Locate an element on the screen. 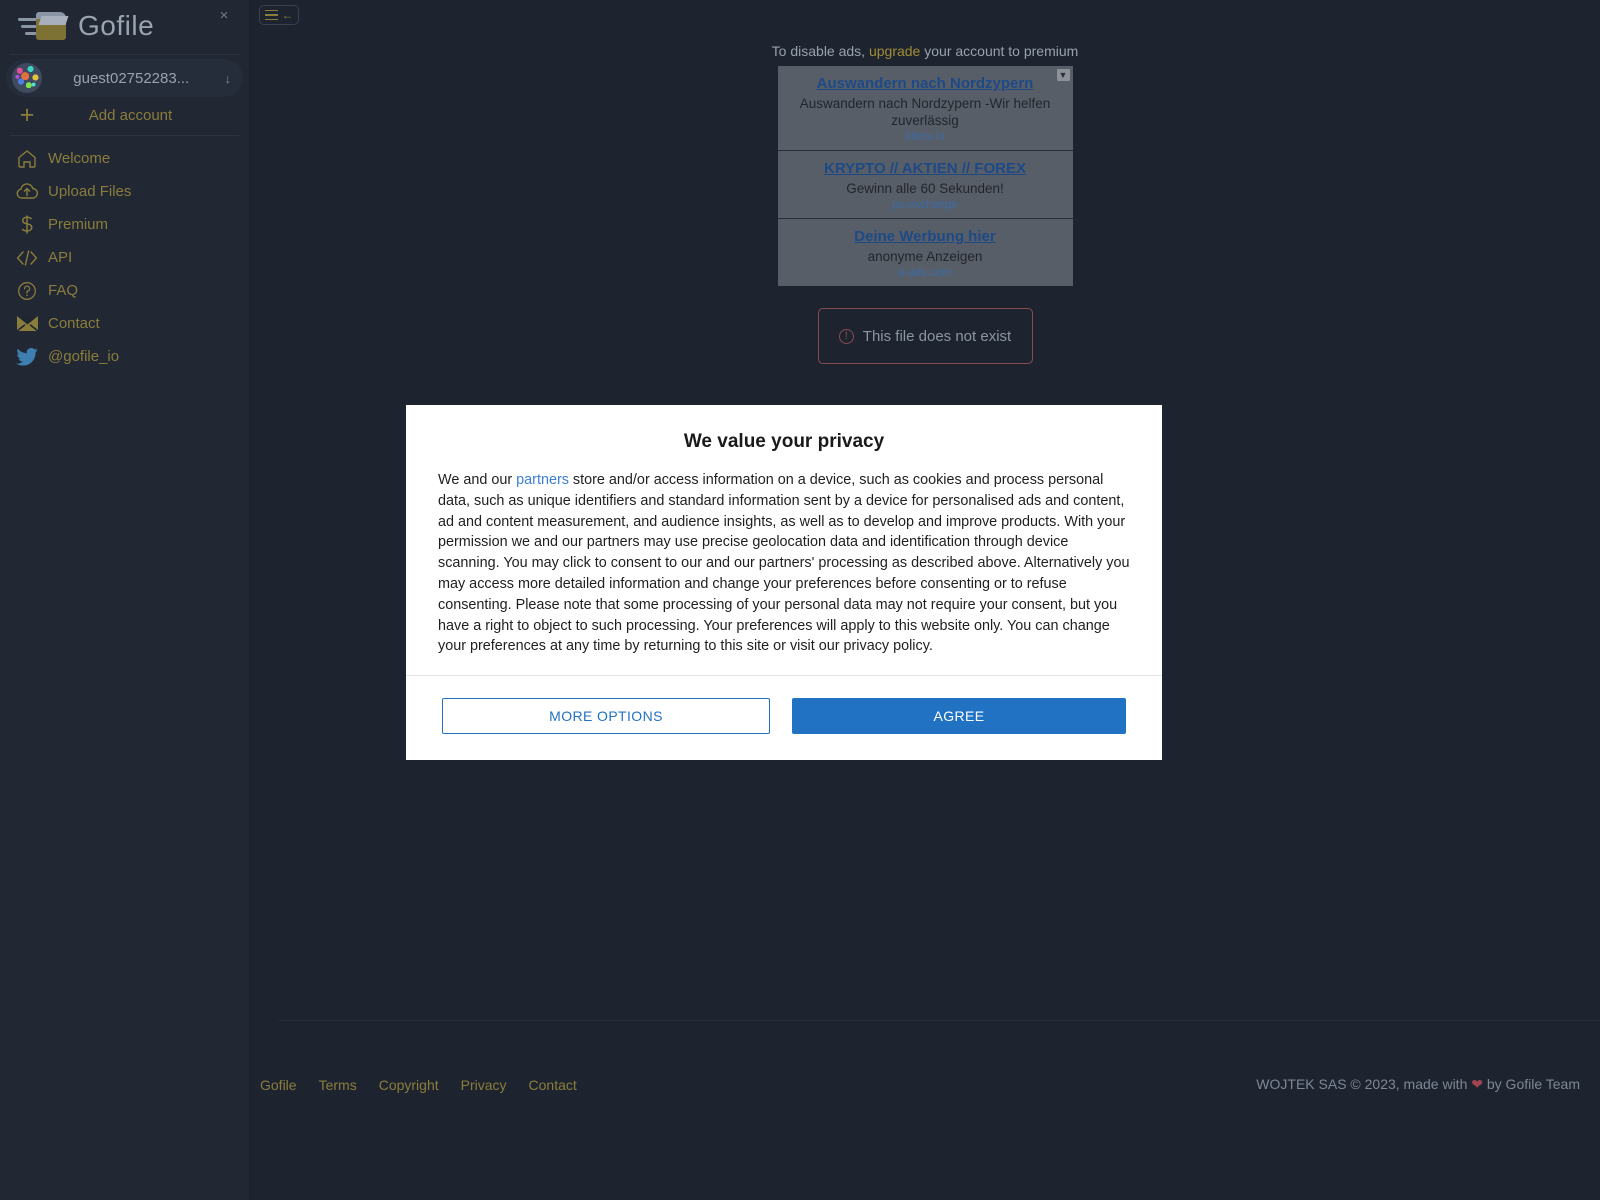  modal-footer: MORE OPTIONS AGREE is located at coordinates (784, 717).